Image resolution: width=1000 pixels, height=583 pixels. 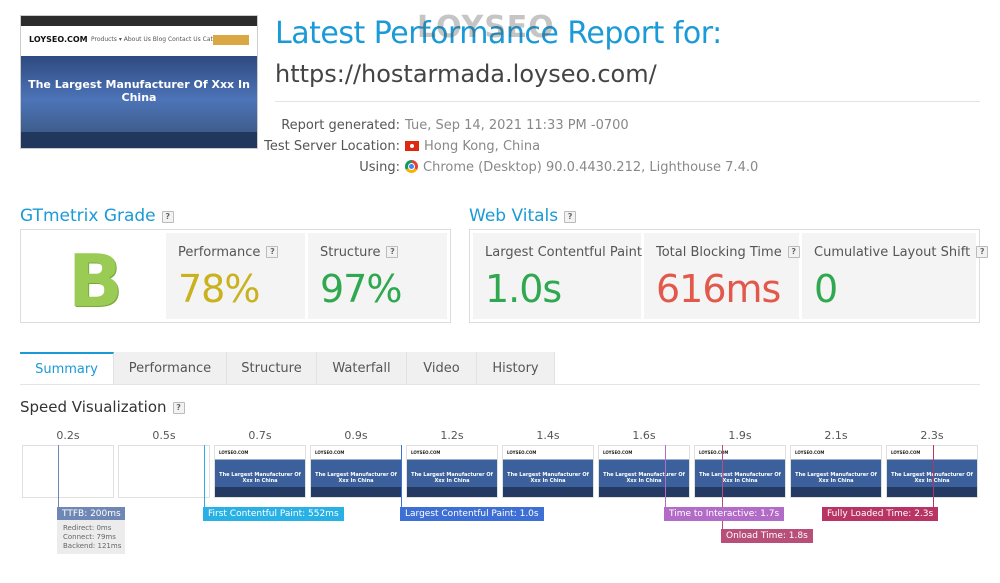 What do you see at coordinates (362, 368) in the screenshot?
I see `tab-waterfall: Waterfall` at bounding box center [362, 368].